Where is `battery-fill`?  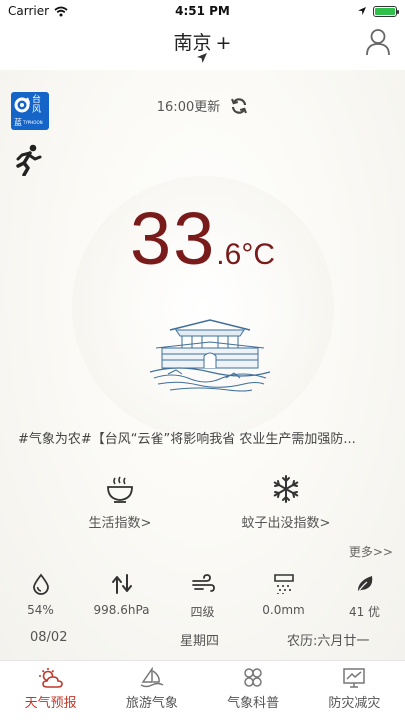 battery-fill is located at coordinates (385, 11).